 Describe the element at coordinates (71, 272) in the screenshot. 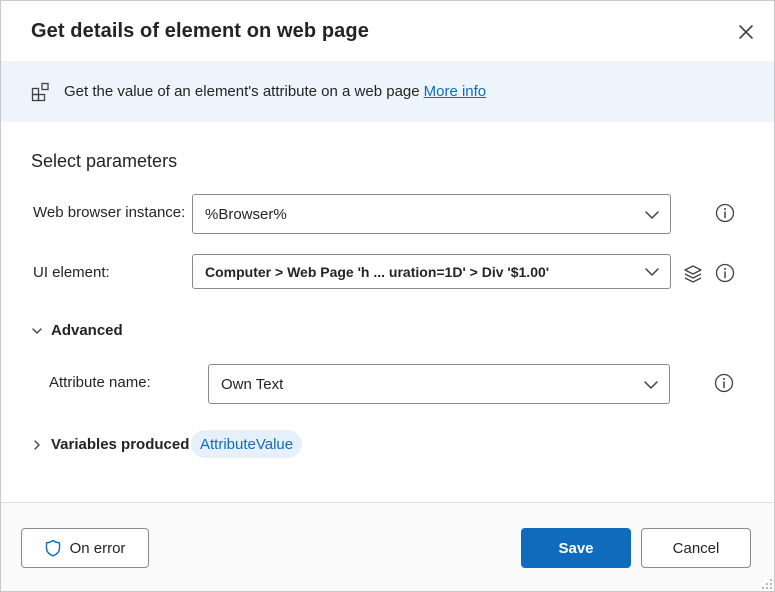

I see `ui-element-label: UI element:` at that location.